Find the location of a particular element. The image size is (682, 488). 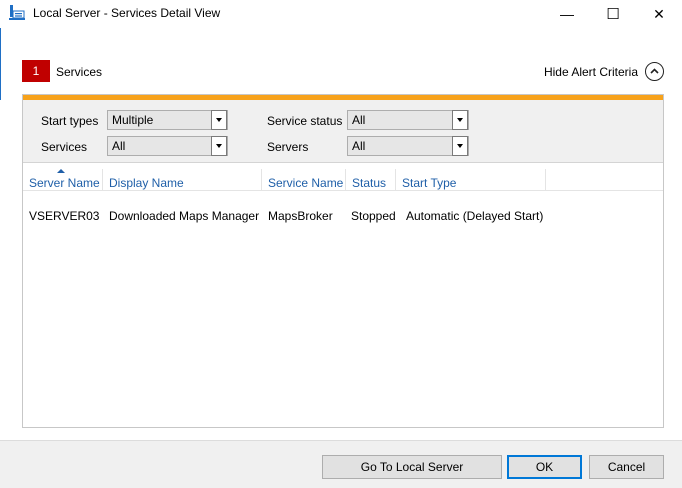

service-status-dropdown: All is located at coordinates (408, 120).